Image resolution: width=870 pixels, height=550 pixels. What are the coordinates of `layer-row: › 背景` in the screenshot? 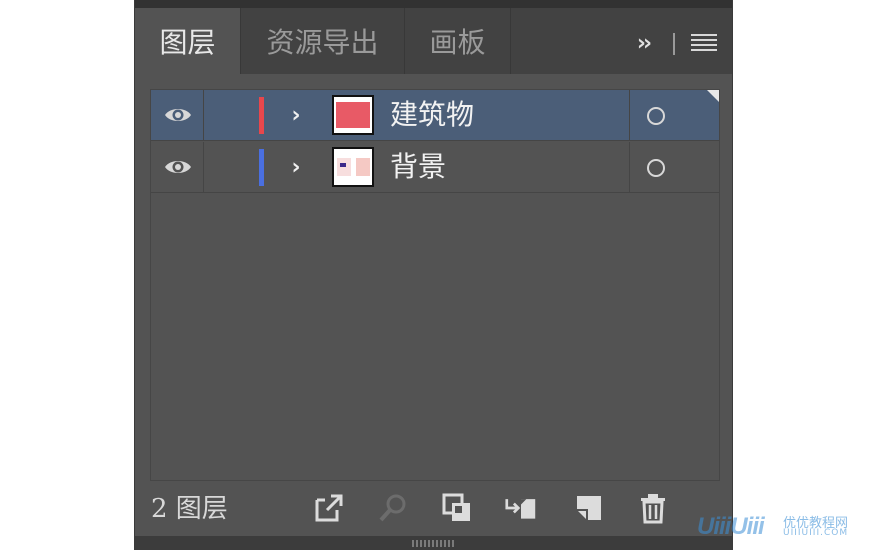 It's located at (435, 167).